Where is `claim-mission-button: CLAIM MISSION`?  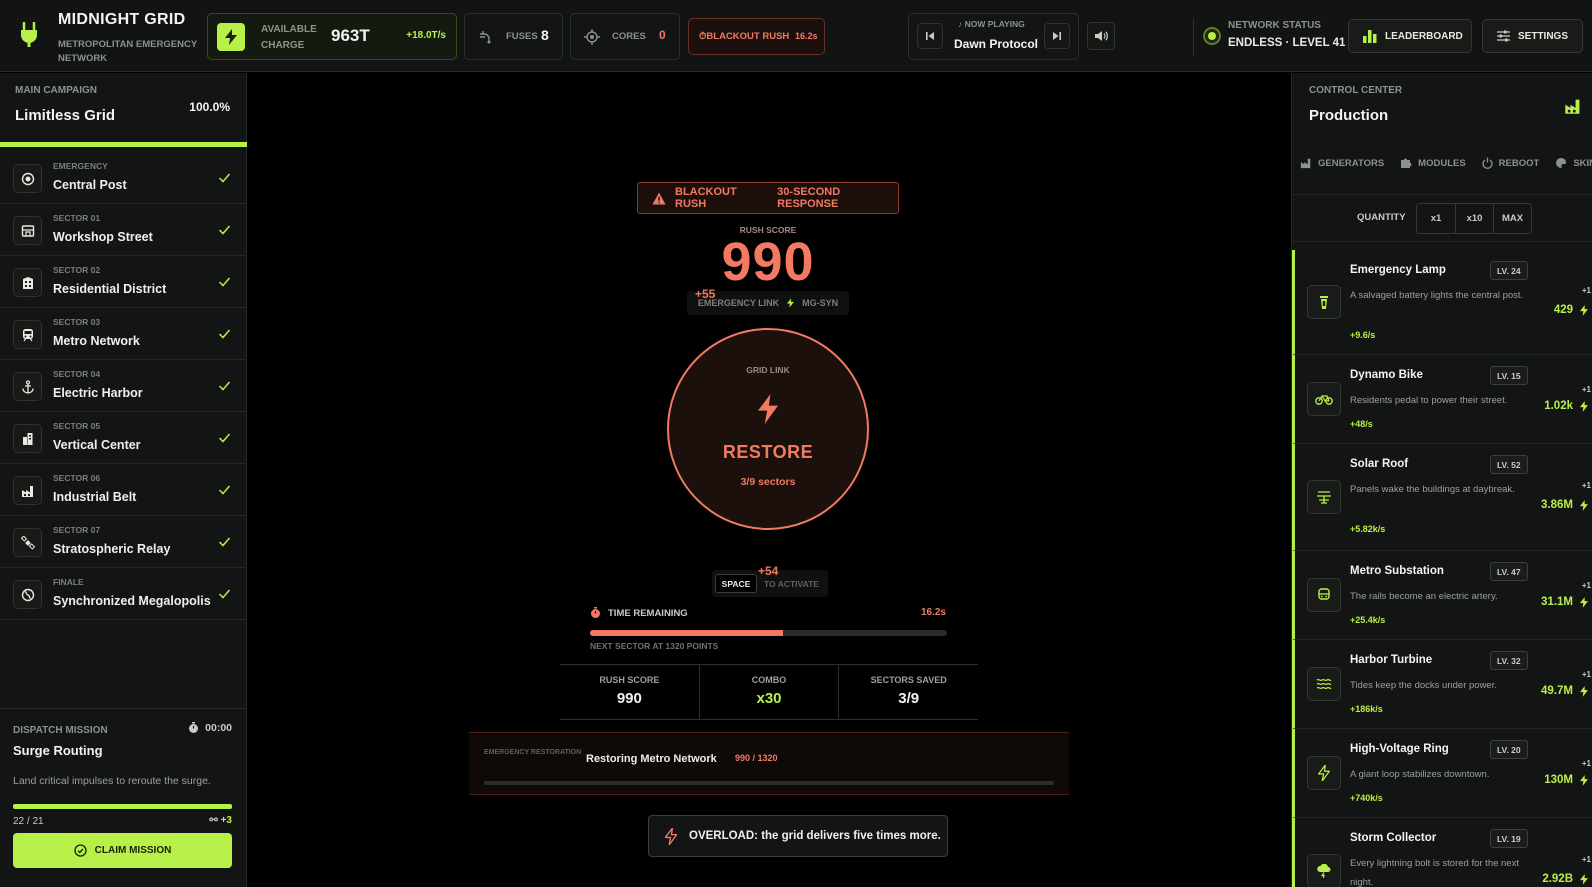
claim-mission-button: CLAIM MISSION is located at coordinates (122, 850).